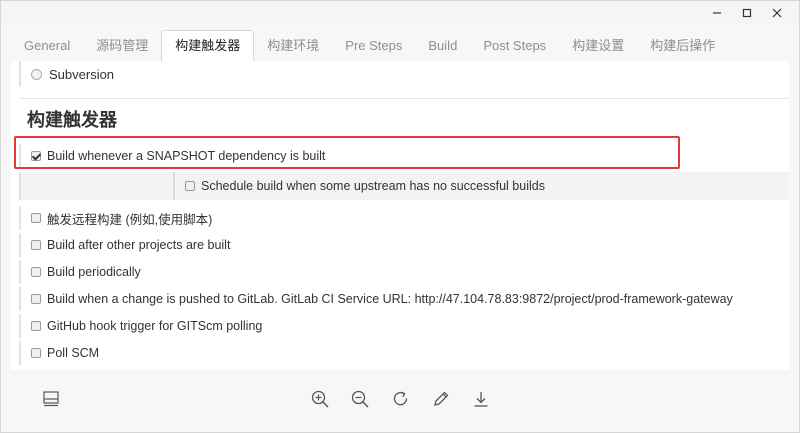 This screenshot has width=800, height=433. Describe the element at coordinates (47, 46) in the screenshot. I see `tab-general: General` at that location.